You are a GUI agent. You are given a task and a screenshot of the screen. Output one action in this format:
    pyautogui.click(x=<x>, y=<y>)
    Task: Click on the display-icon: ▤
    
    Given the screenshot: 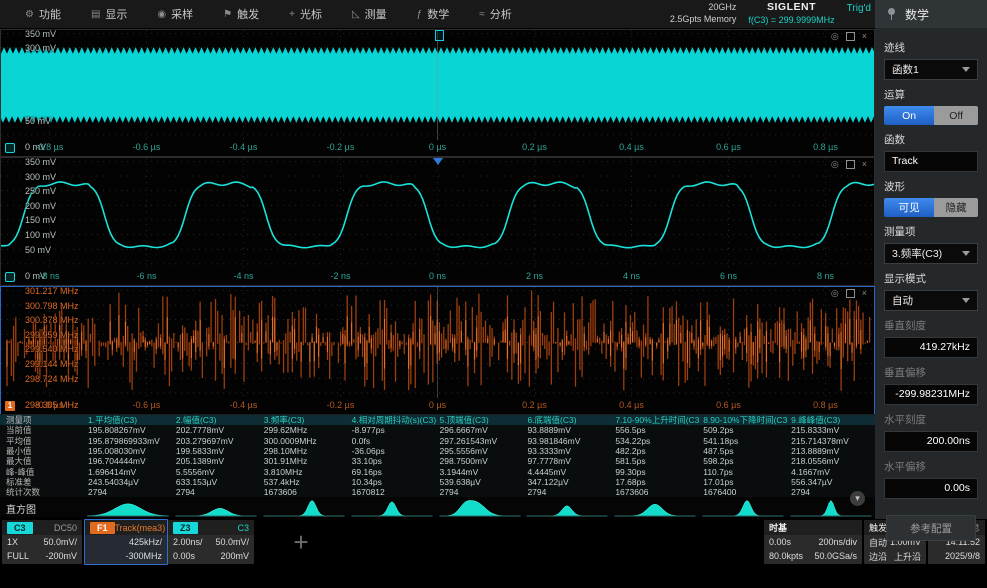 What is the action you would take?
    pyautogui.click(x=95, y=14)
    